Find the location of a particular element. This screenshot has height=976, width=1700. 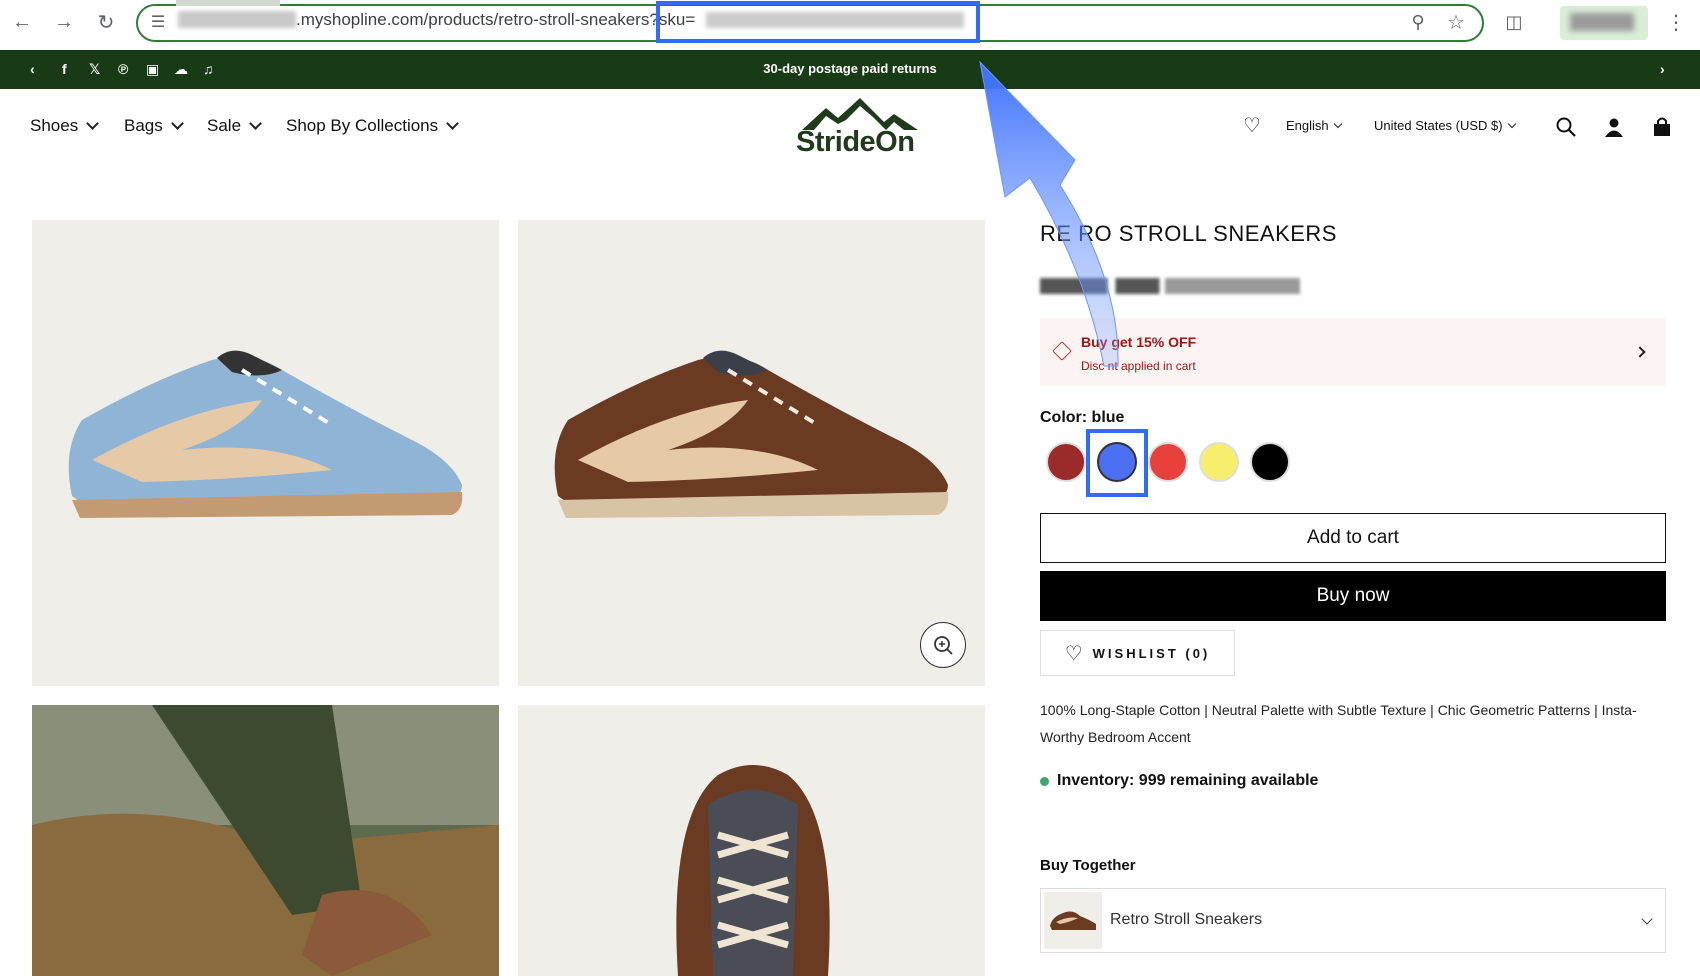

language-selector: English is located at coordinates (1314, 125).